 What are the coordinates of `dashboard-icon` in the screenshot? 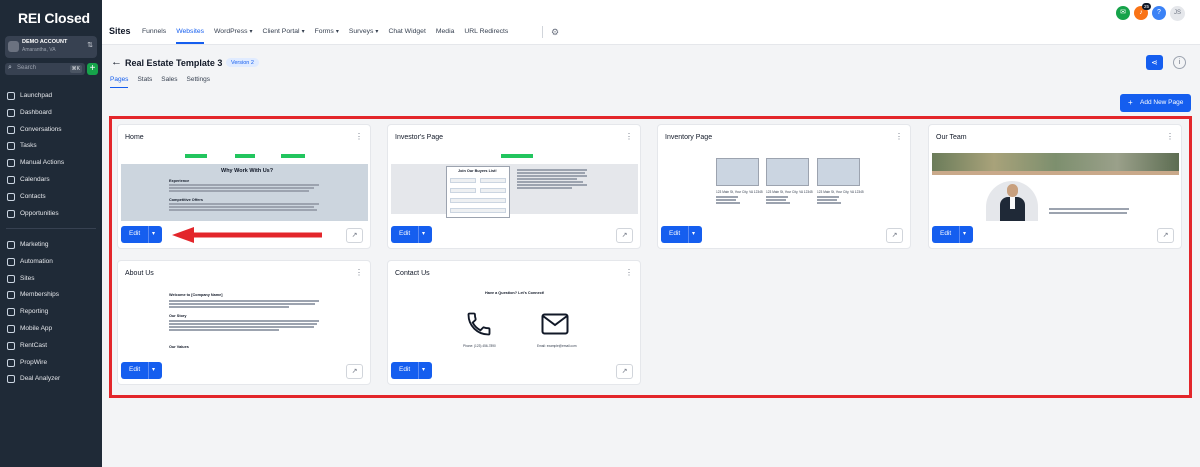 It's located at (11, 112).